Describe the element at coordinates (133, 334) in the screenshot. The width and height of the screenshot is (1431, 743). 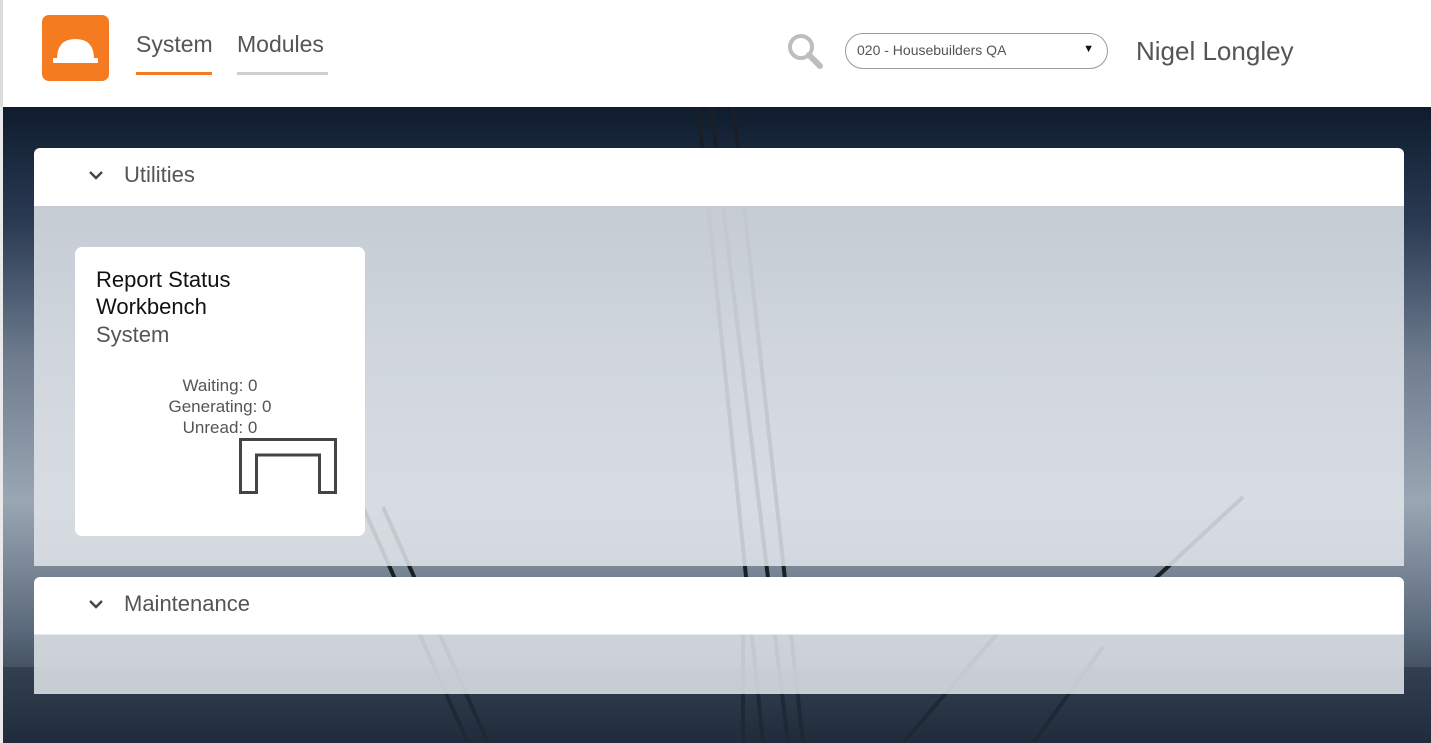
I see `tile-subtitle: System` at that location.